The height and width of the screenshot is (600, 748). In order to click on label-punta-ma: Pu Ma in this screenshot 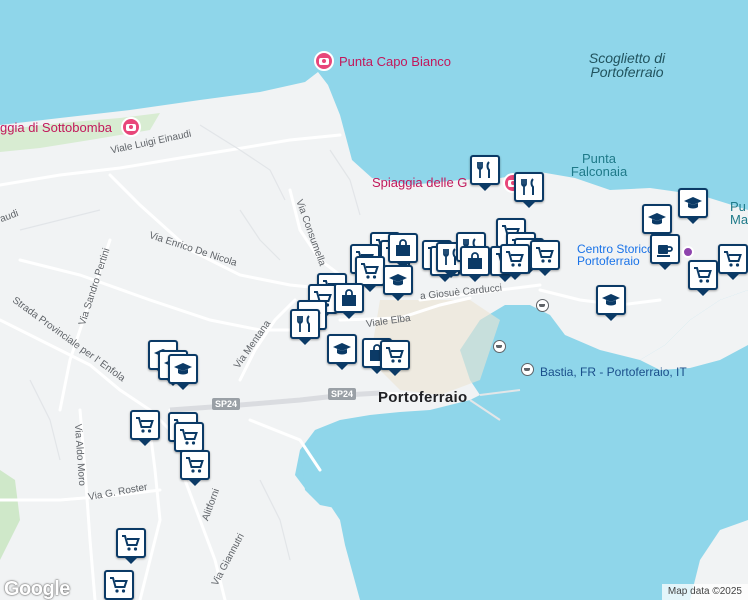, I will do `click(739, 213)`.